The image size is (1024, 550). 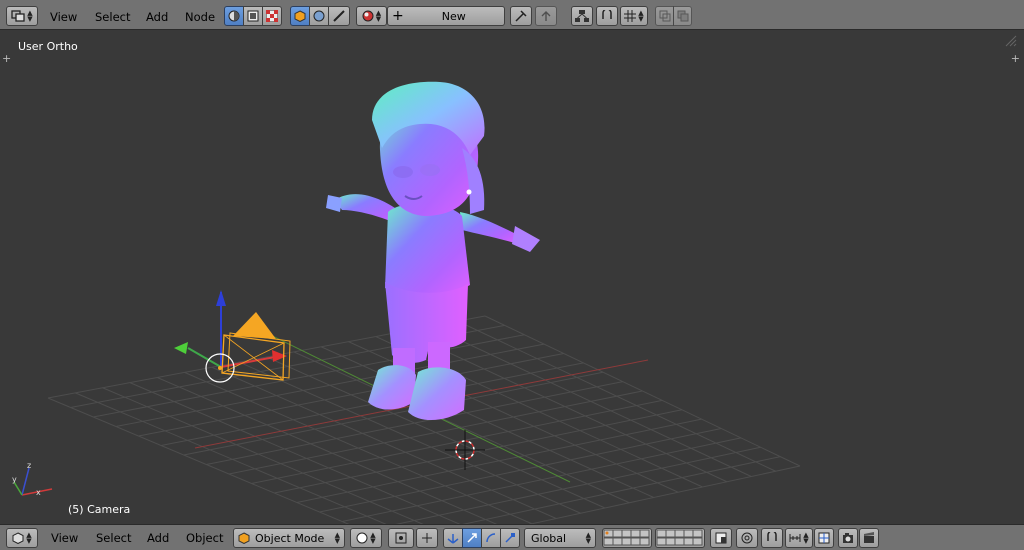 I want to click on menu-view-3d: View, so click(x=64, y=538).